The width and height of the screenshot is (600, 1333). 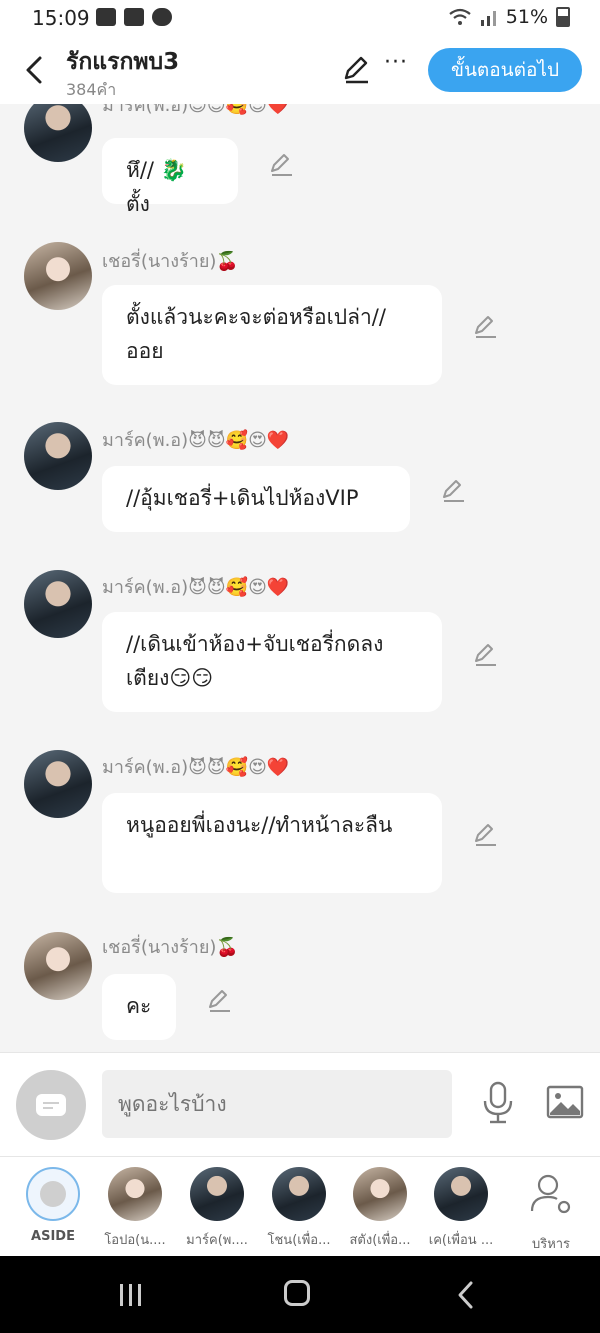 What do you see at coordinates (106, 17) in the screenshot?
I see `gallery-notification-icon` at bounding box center [106, 17].